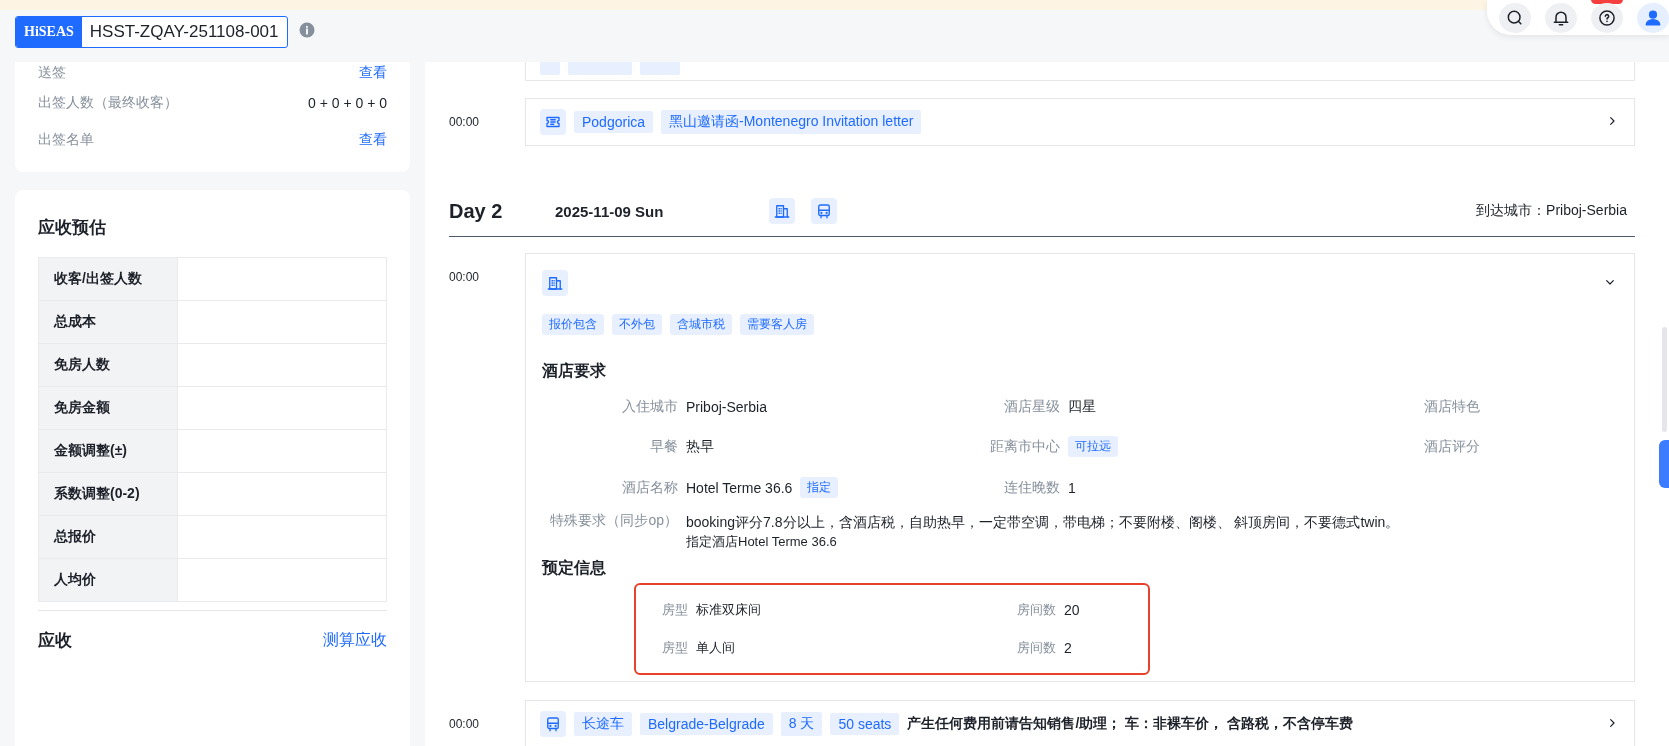  I want to click on field-label: 出签人数（最终收客）, so click(108, 102).